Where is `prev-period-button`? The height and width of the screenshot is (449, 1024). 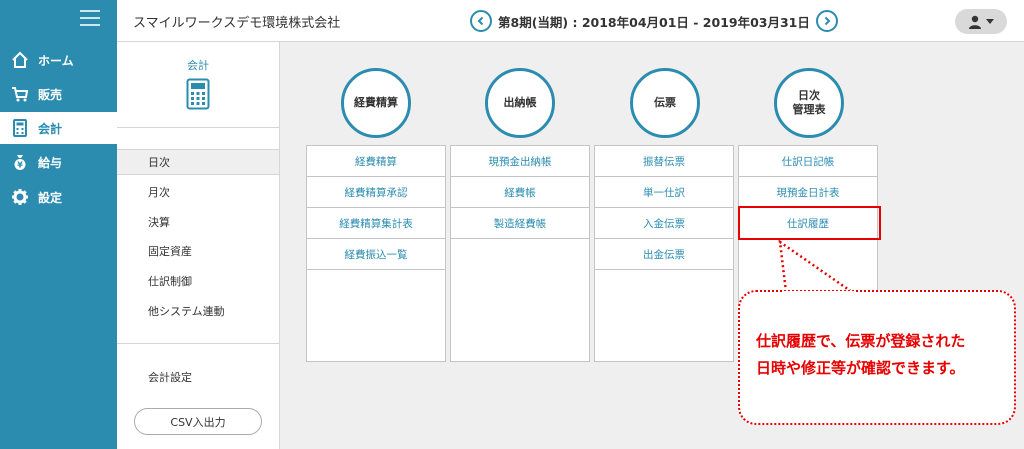 prev-period-button is located at coordinates (481, 21).